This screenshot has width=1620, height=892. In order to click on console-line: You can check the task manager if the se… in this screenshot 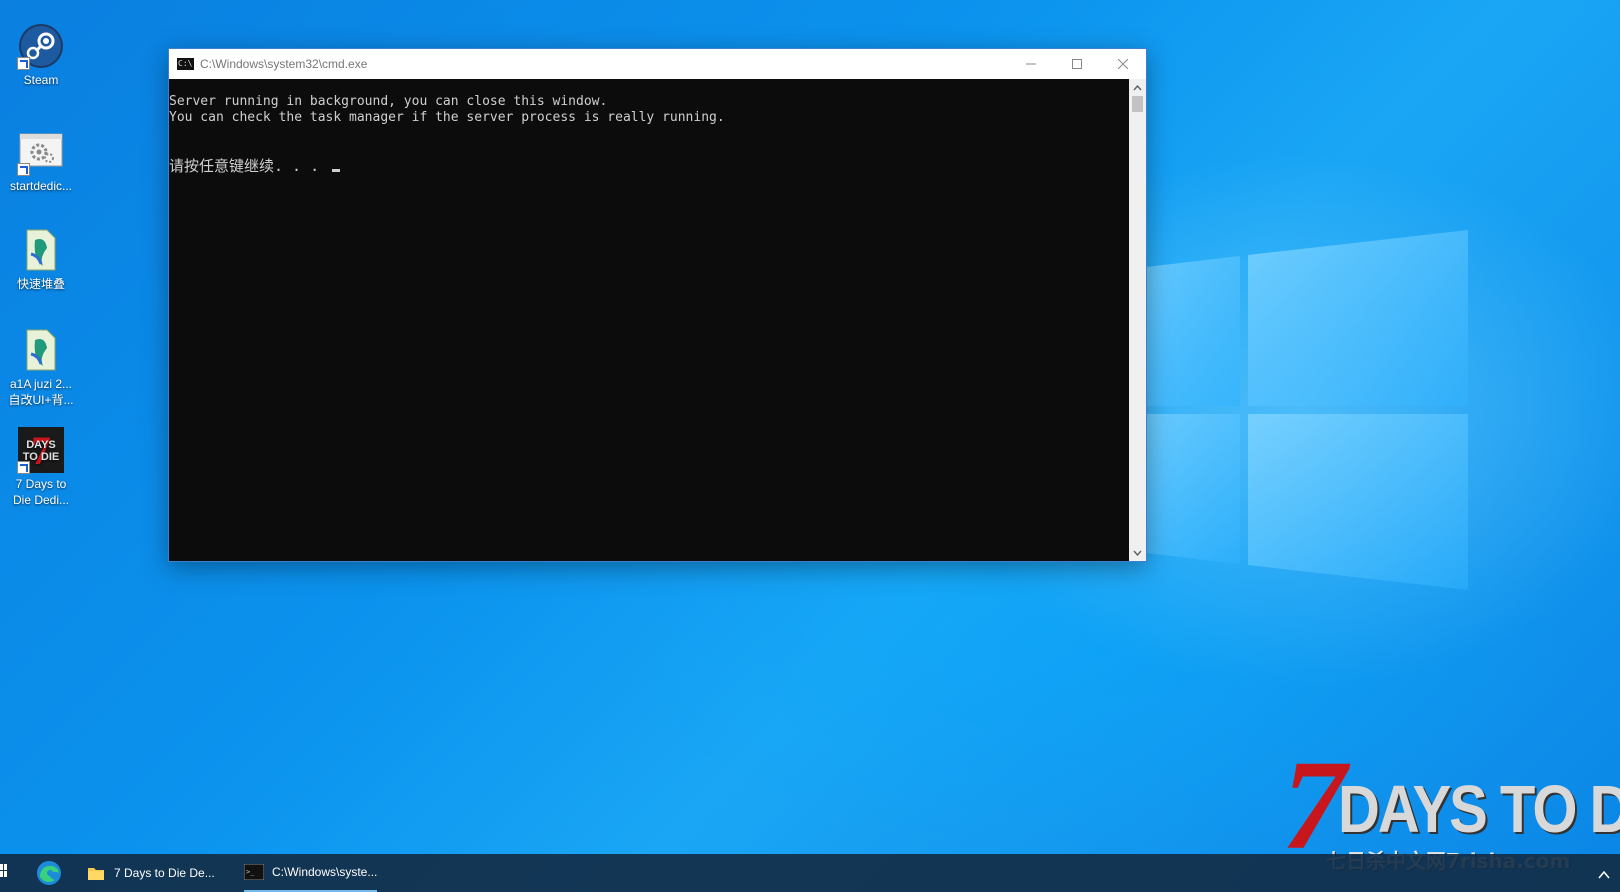, I will do `click(447, 117)`.